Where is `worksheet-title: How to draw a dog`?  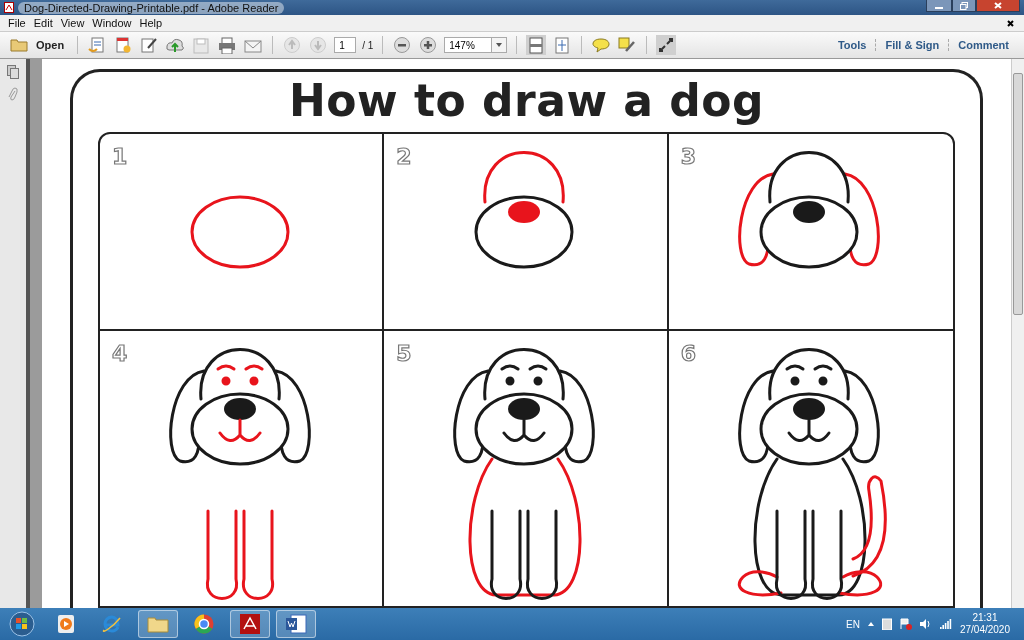
worksheet-title: How to draw a dog is located at coordinates (526, 101).